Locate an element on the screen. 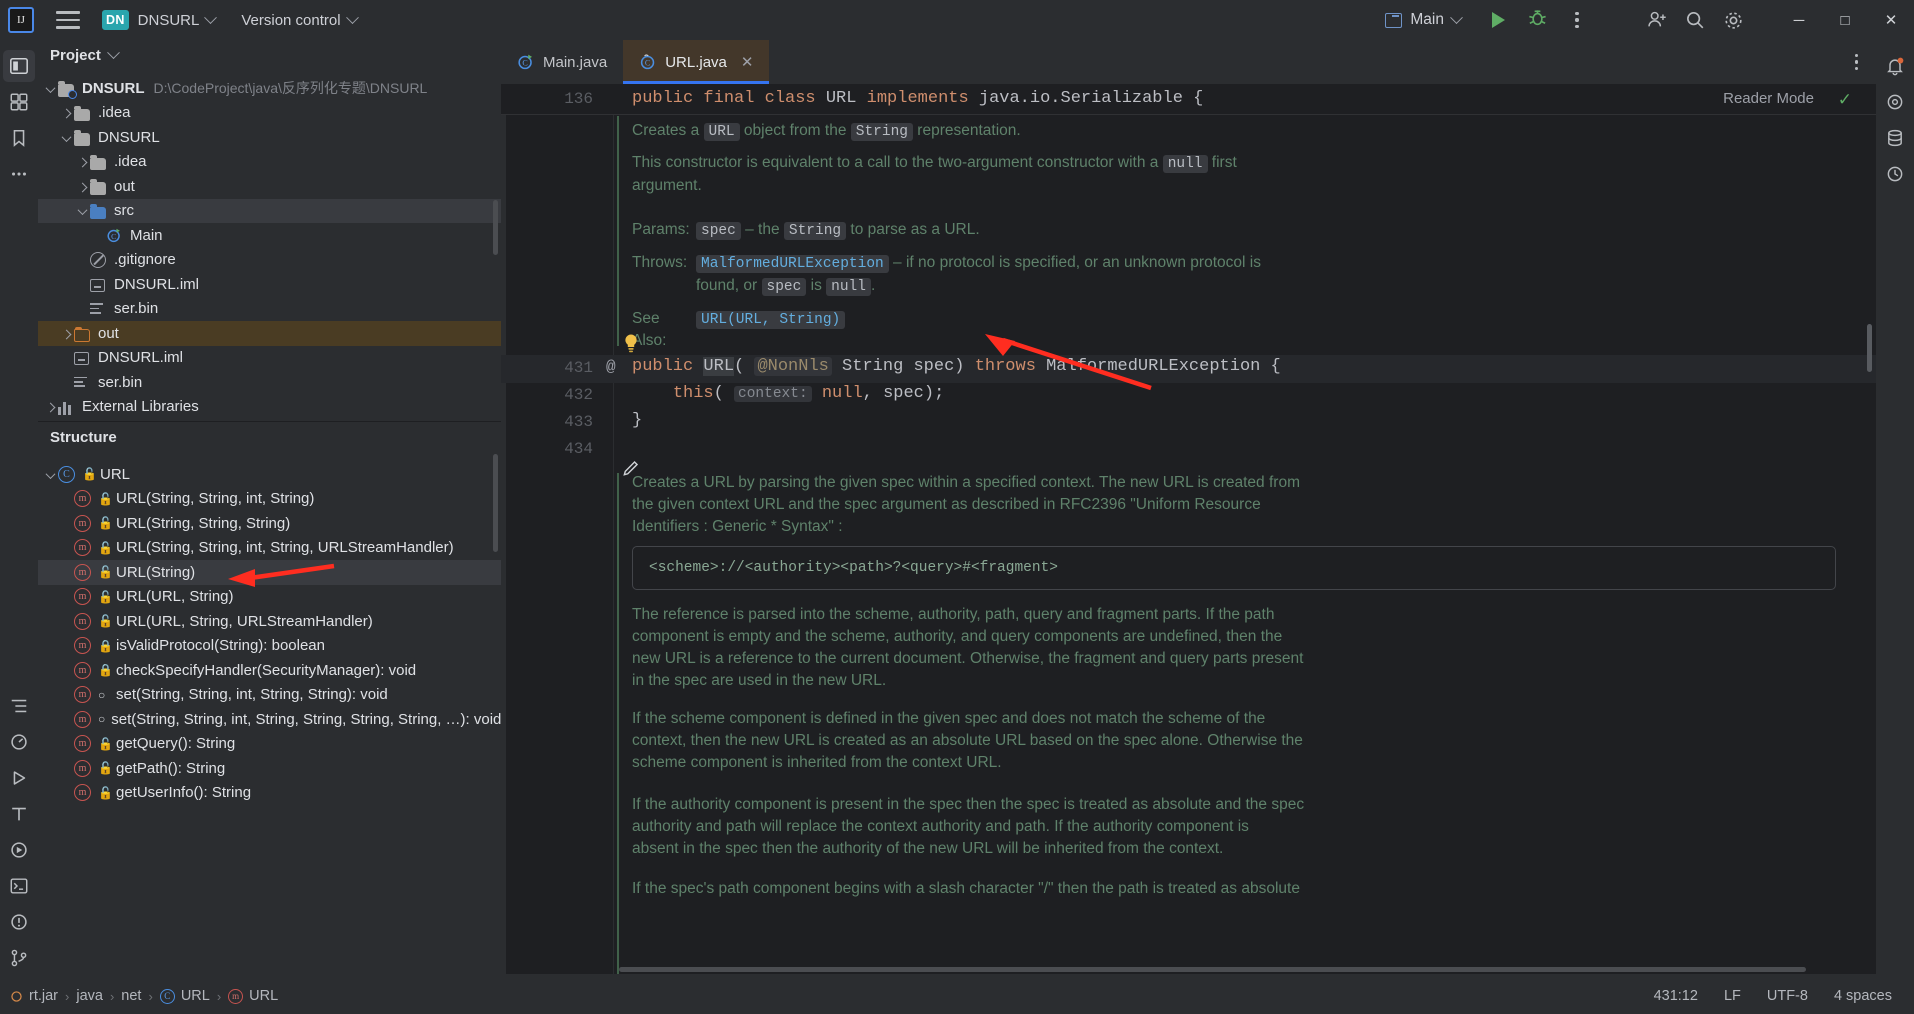 This screenshot has height=1014, width=1914. caret-position: 431:12 is located at coordinates (1676, 996).